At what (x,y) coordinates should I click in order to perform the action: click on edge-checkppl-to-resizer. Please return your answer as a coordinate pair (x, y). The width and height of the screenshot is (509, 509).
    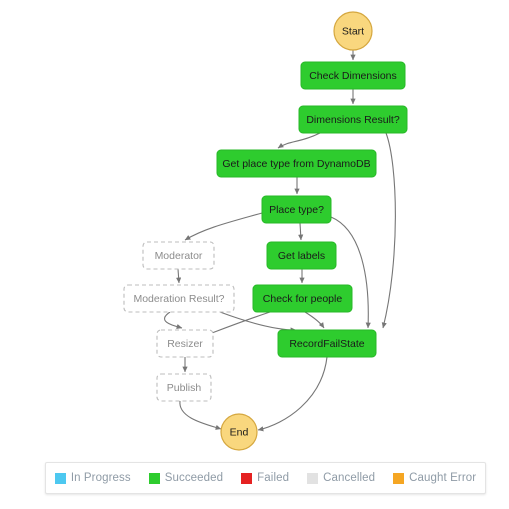
    Looking at the image, I should click on (237, 324).